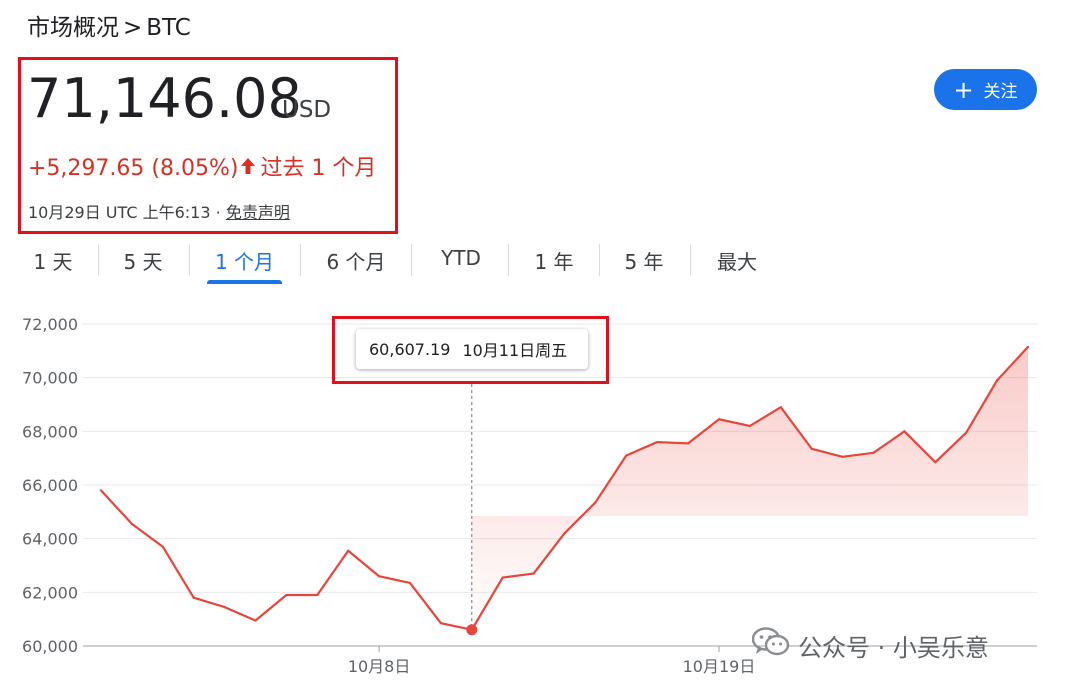 The image size is (1080, 690). I want to click on tab-label: 5 年, so click(644, 262).